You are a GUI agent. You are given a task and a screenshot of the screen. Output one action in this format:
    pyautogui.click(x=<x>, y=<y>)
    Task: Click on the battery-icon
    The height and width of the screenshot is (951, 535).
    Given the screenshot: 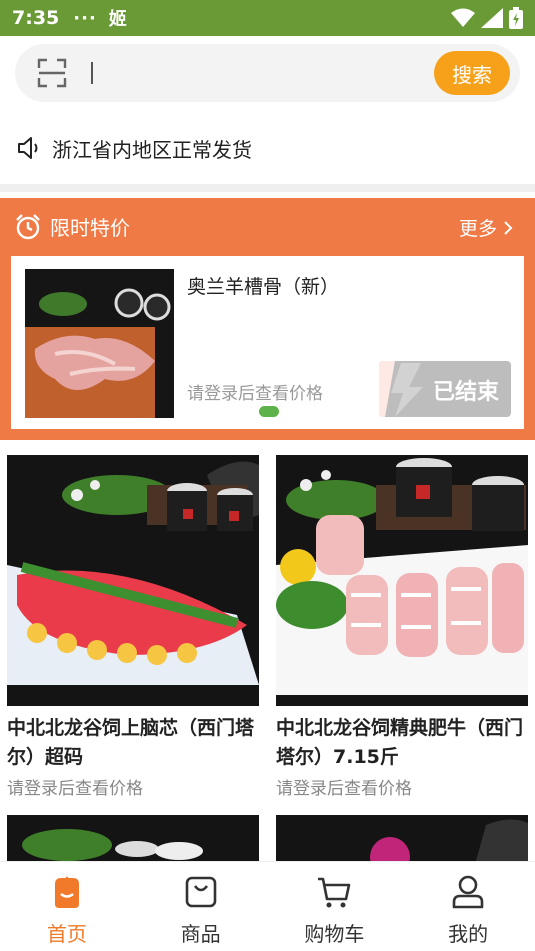 What is the action you would take?
    pyautogui.click(x=516, y=18)
    